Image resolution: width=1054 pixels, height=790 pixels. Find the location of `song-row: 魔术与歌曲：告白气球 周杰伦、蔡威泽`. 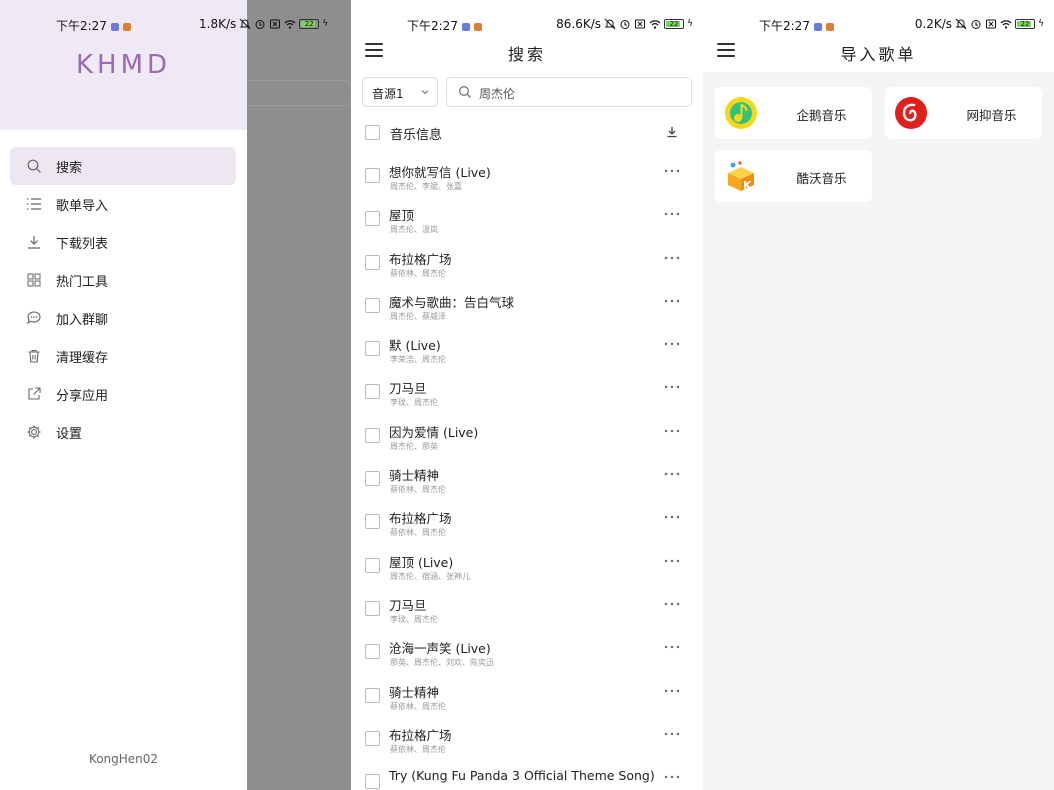

song-row: 魔术与歌曲：告白气球 周杰伦、蔡威泽 is located at coordinates (527, 305).